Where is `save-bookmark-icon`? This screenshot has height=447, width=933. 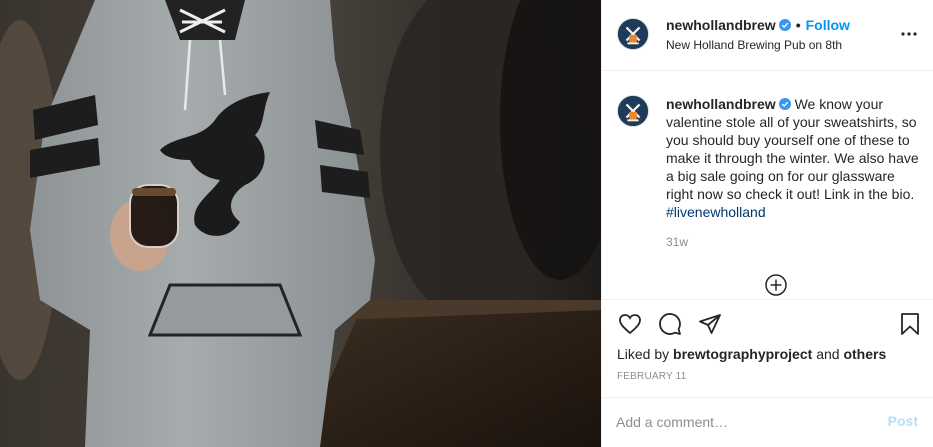 save-bookmark-icon is located at coordinates (910, 324).